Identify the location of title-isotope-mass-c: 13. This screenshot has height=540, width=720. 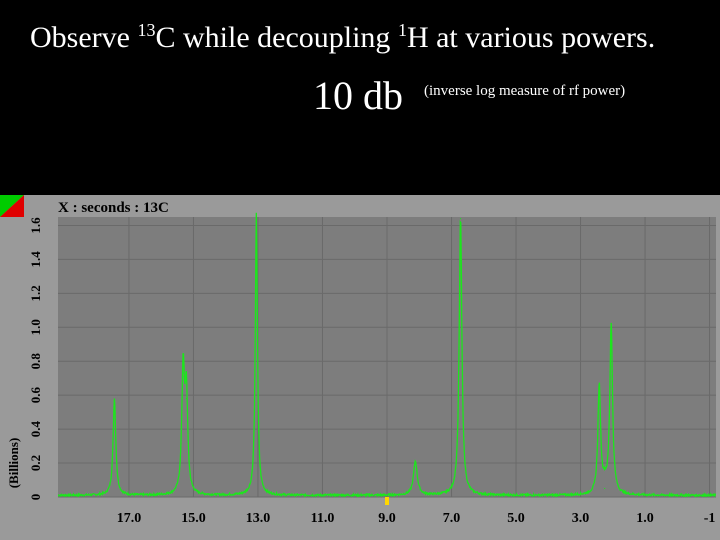
(146, 30).